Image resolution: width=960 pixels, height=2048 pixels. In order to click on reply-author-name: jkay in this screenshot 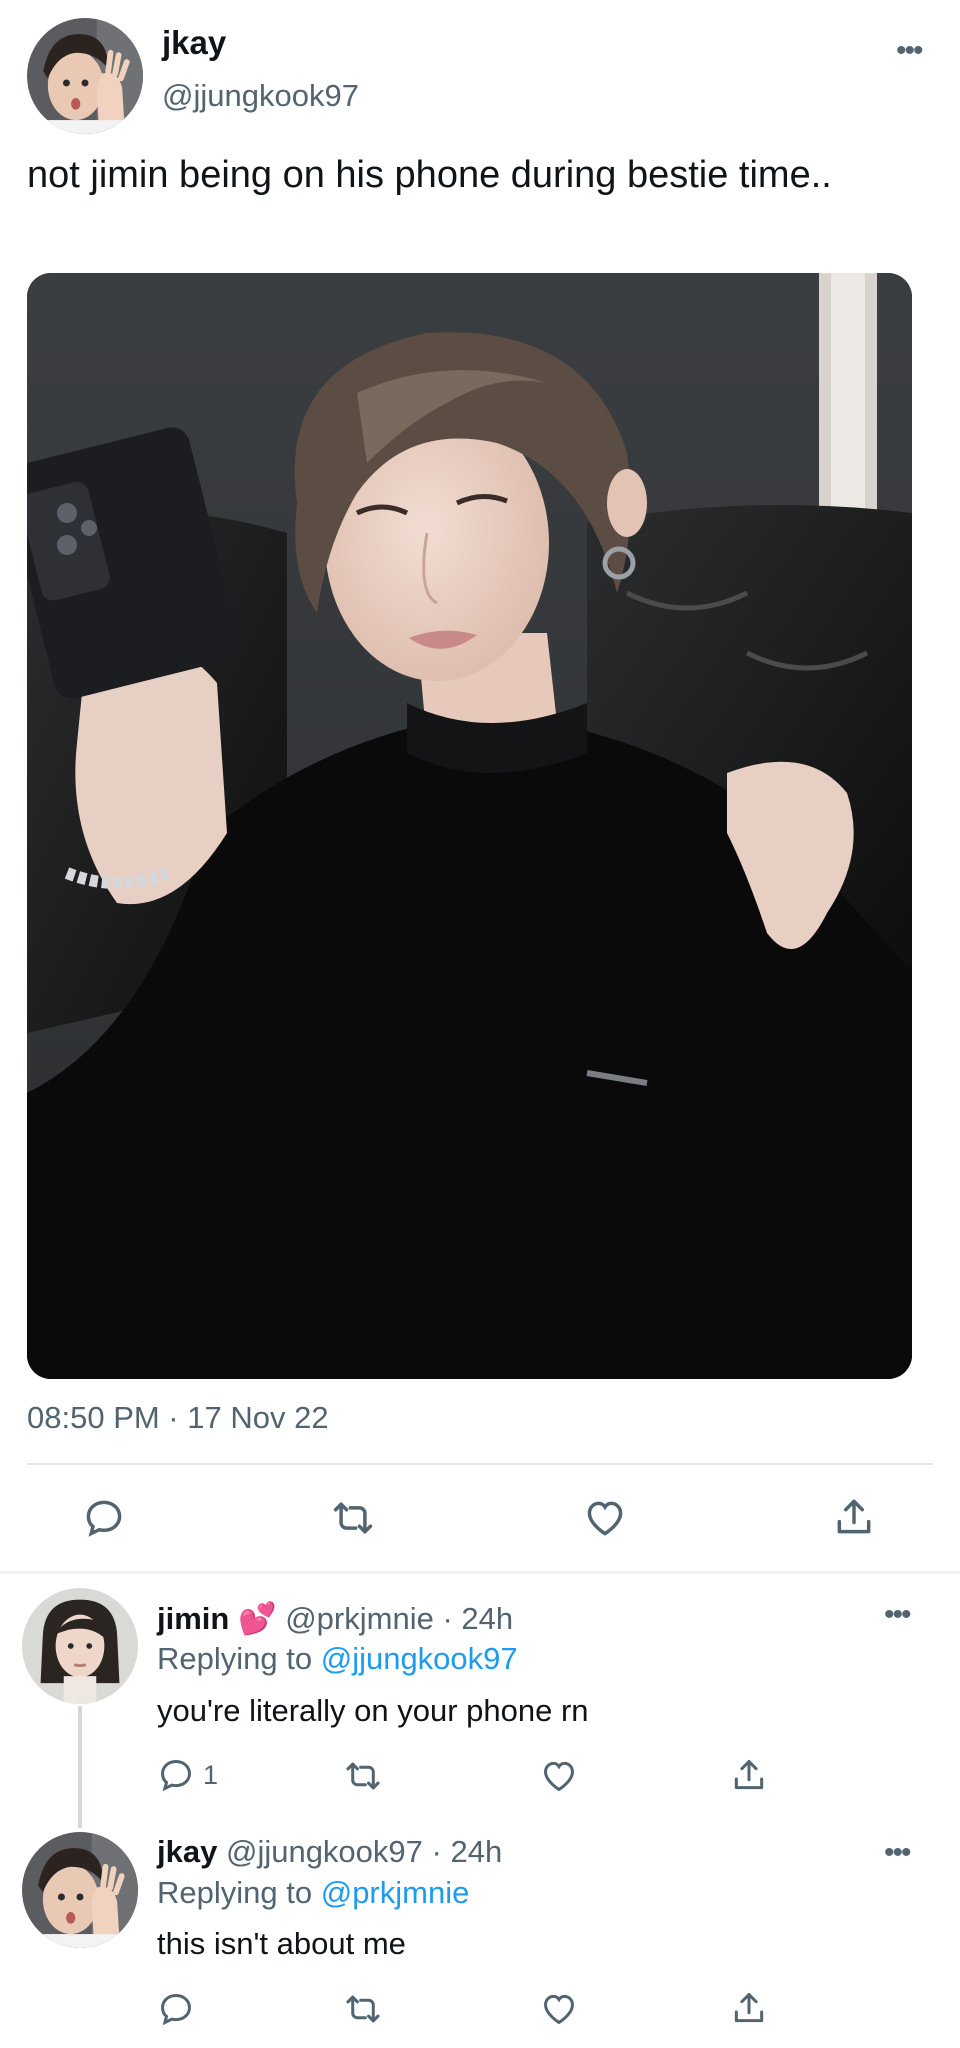, I will do `click(187, 1851)`.